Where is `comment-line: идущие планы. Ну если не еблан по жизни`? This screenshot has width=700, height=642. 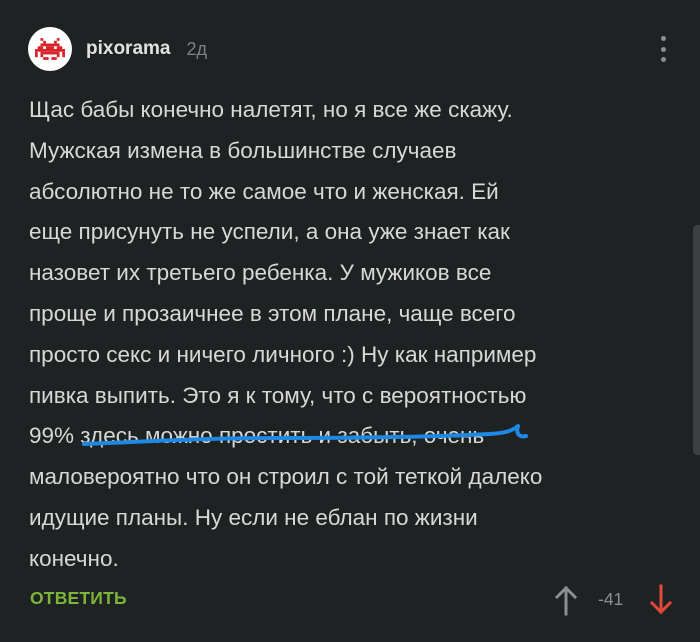 comment-line: идущие планы. Ну если не еблан по жизни is located at coordinates (253, 517).